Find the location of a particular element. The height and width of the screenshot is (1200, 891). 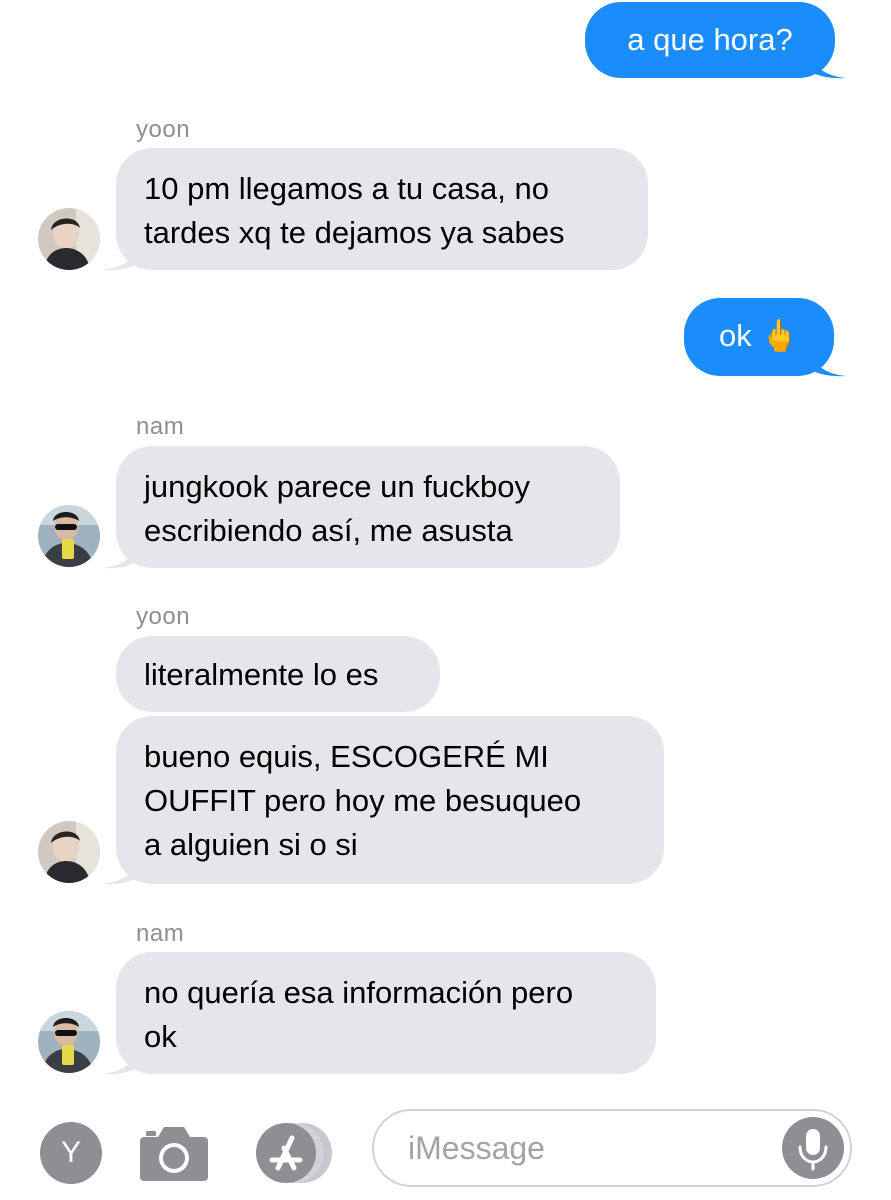

message-line: no quería esa información pero is located at coordinates (359, 992).